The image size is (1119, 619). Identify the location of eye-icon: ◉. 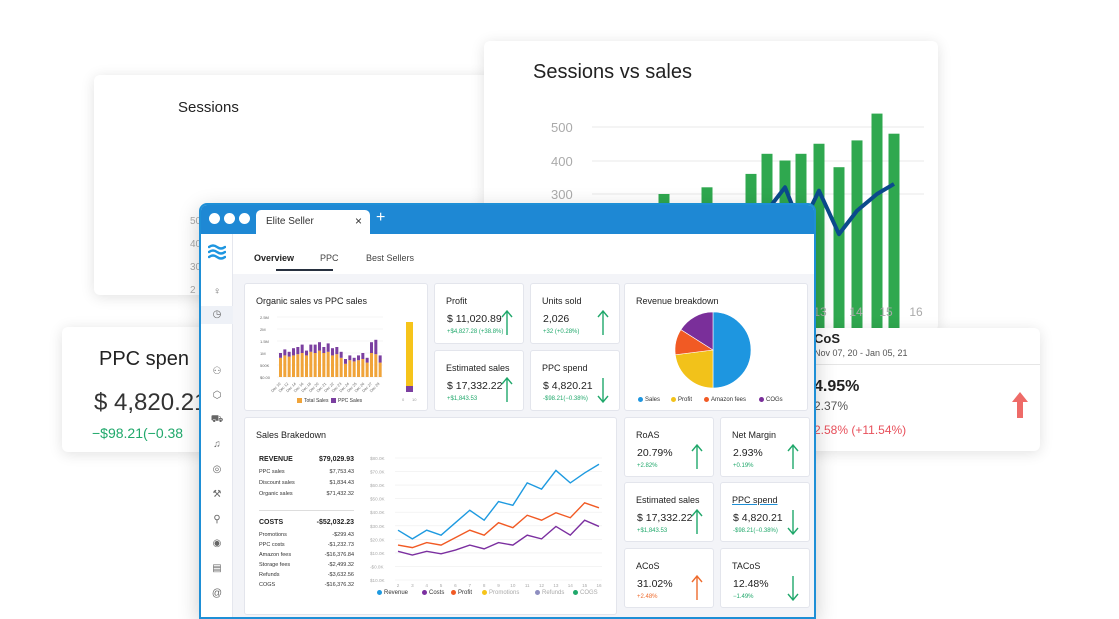
(217, 543).